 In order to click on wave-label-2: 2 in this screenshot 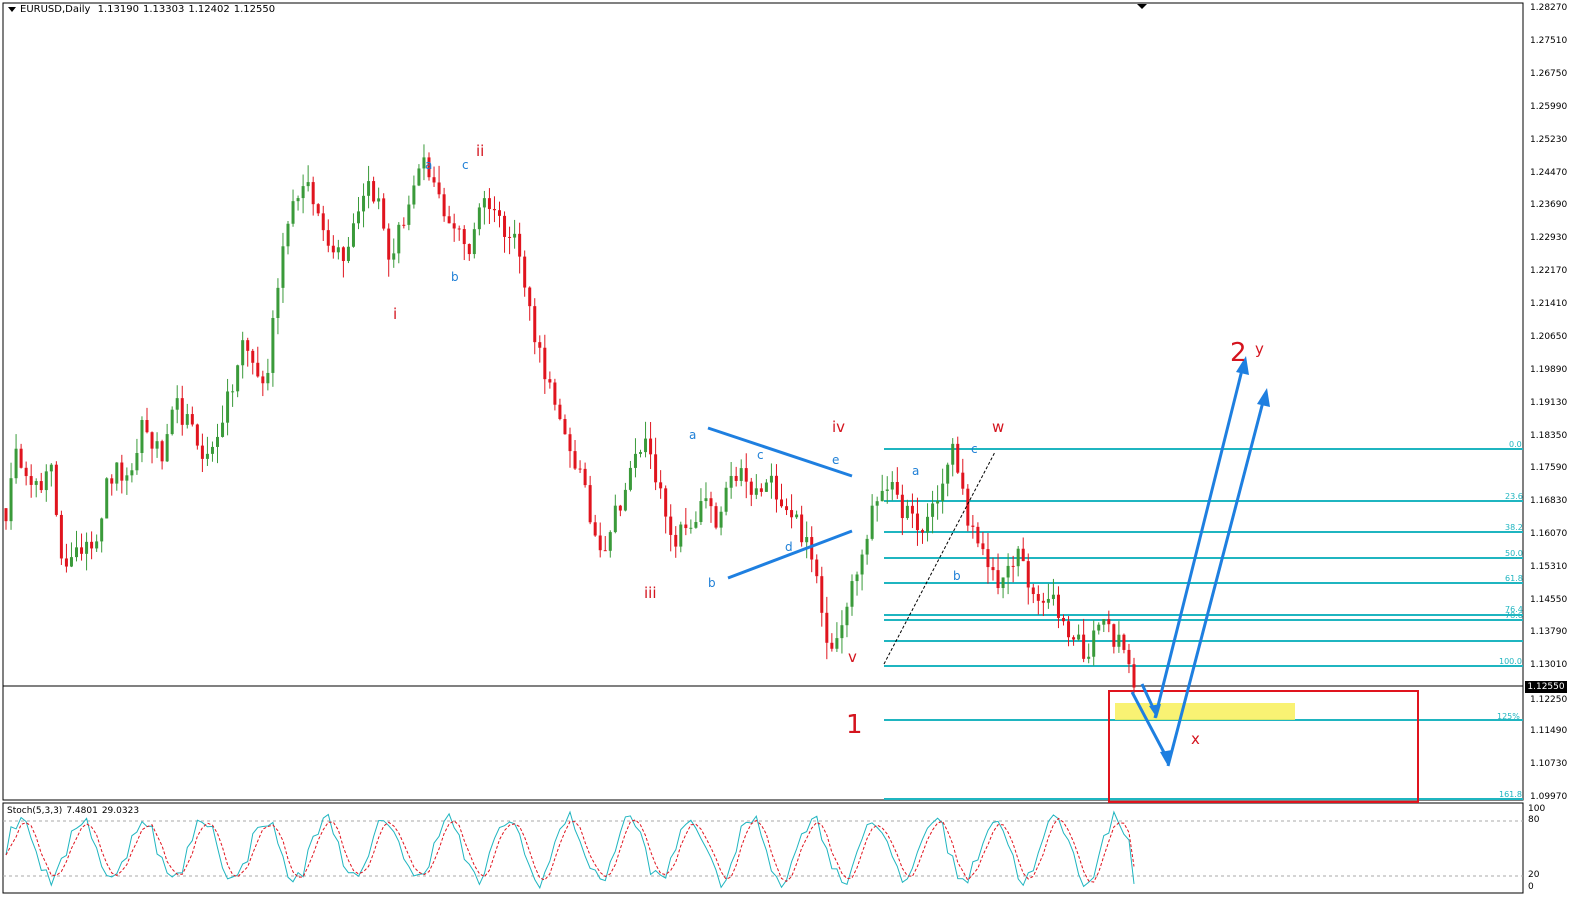, I will do `click(1238, 353)`.